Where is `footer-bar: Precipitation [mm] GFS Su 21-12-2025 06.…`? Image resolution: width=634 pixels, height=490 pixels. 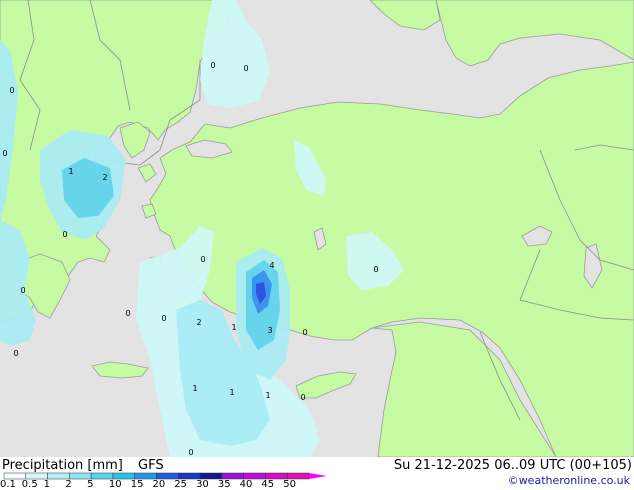
footer-bar: Precipitation [mm] GFS Su 21-12-2025 06.… is located at coordinates (317, 473).